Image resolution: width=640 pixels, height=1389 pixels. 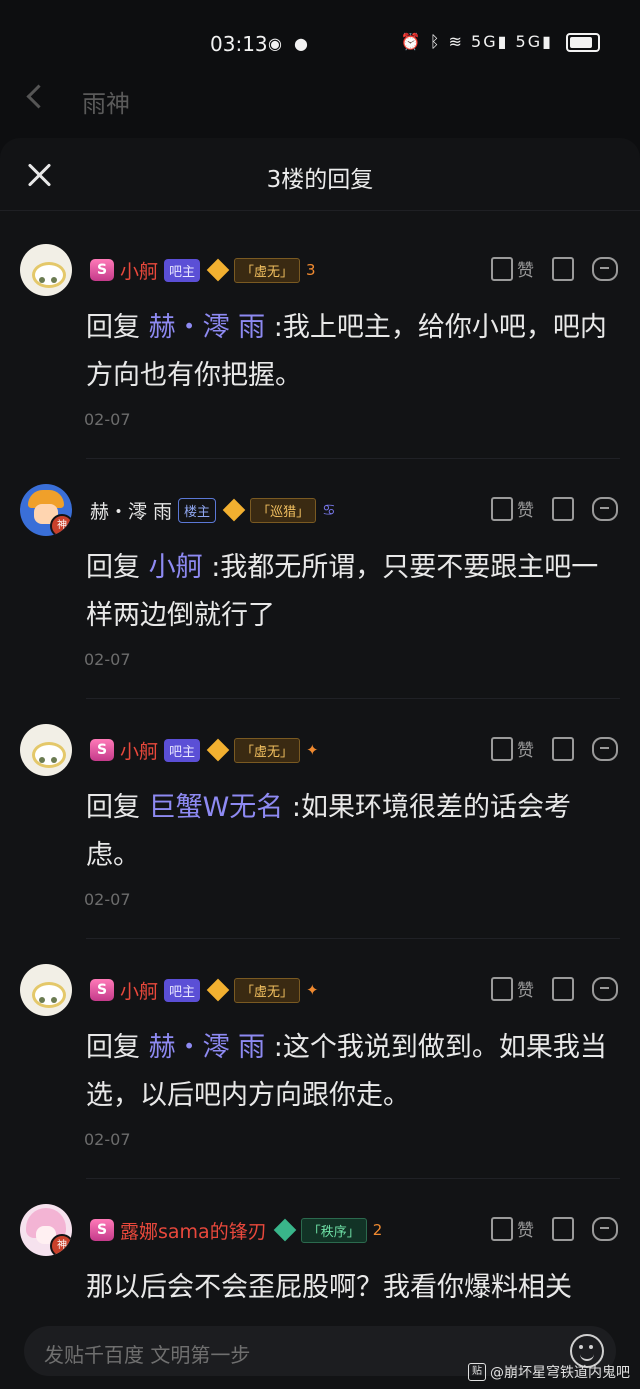 I want to click on background-header: 雨神, so click(x=320, y=103).